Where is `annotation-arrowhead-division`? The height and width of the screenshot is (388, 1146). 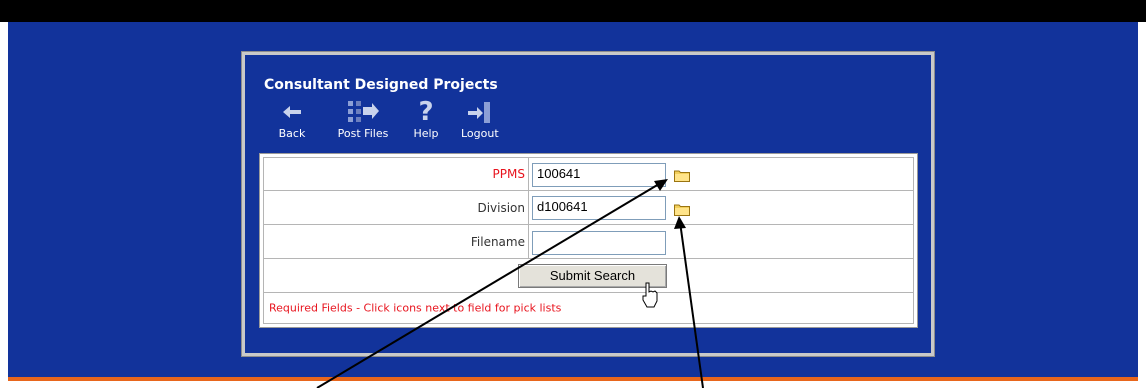 annotation-arrowhead-division is located at coordinates (680, 222).